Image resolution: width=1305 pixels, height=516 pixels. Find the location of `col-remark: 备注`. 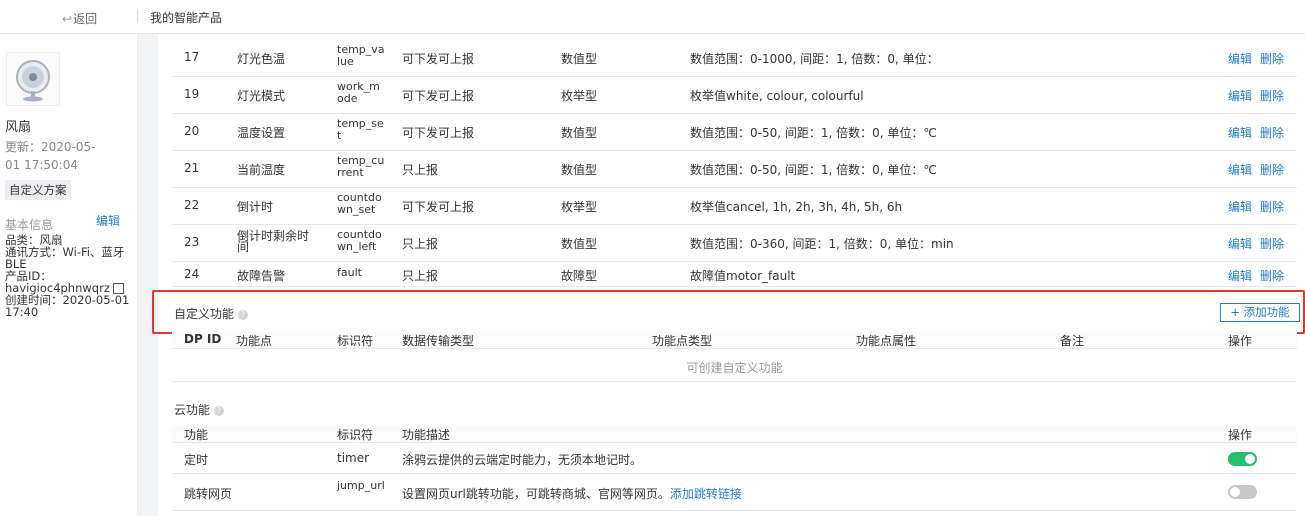

col-remark: 备注 is located at coordinates (1072, 341).